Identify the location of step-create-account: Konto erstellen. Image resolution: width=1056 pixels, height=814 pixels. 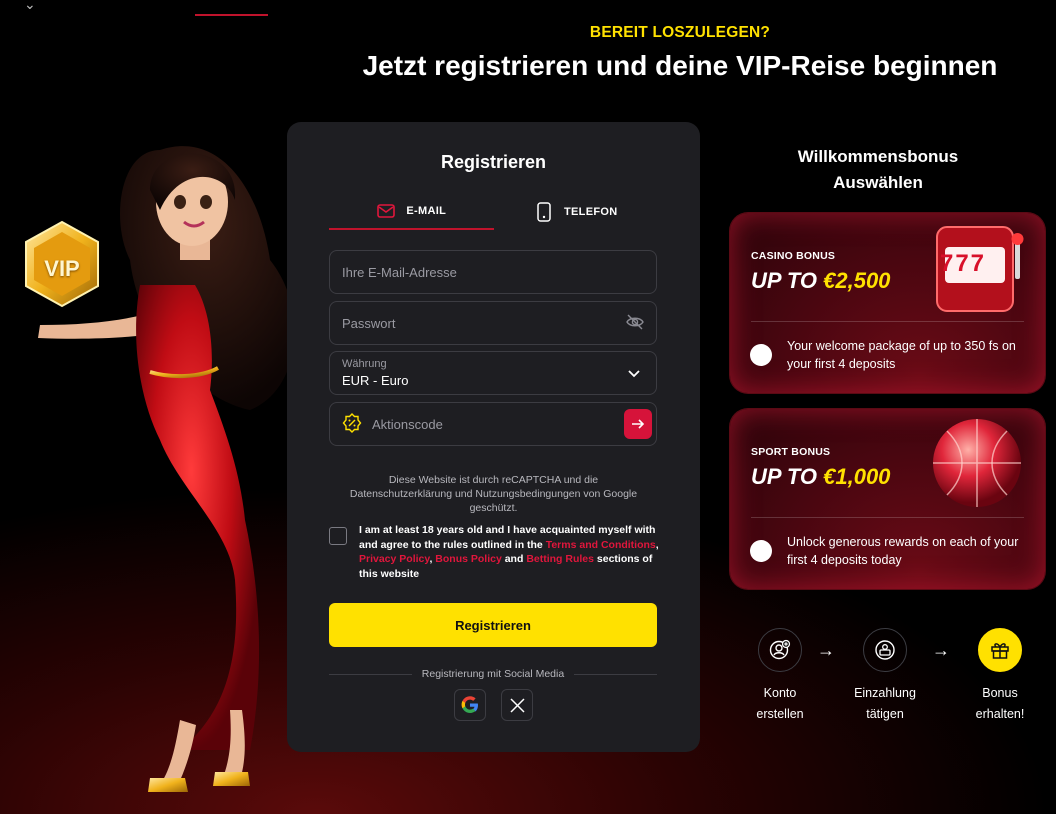
(780, 676).